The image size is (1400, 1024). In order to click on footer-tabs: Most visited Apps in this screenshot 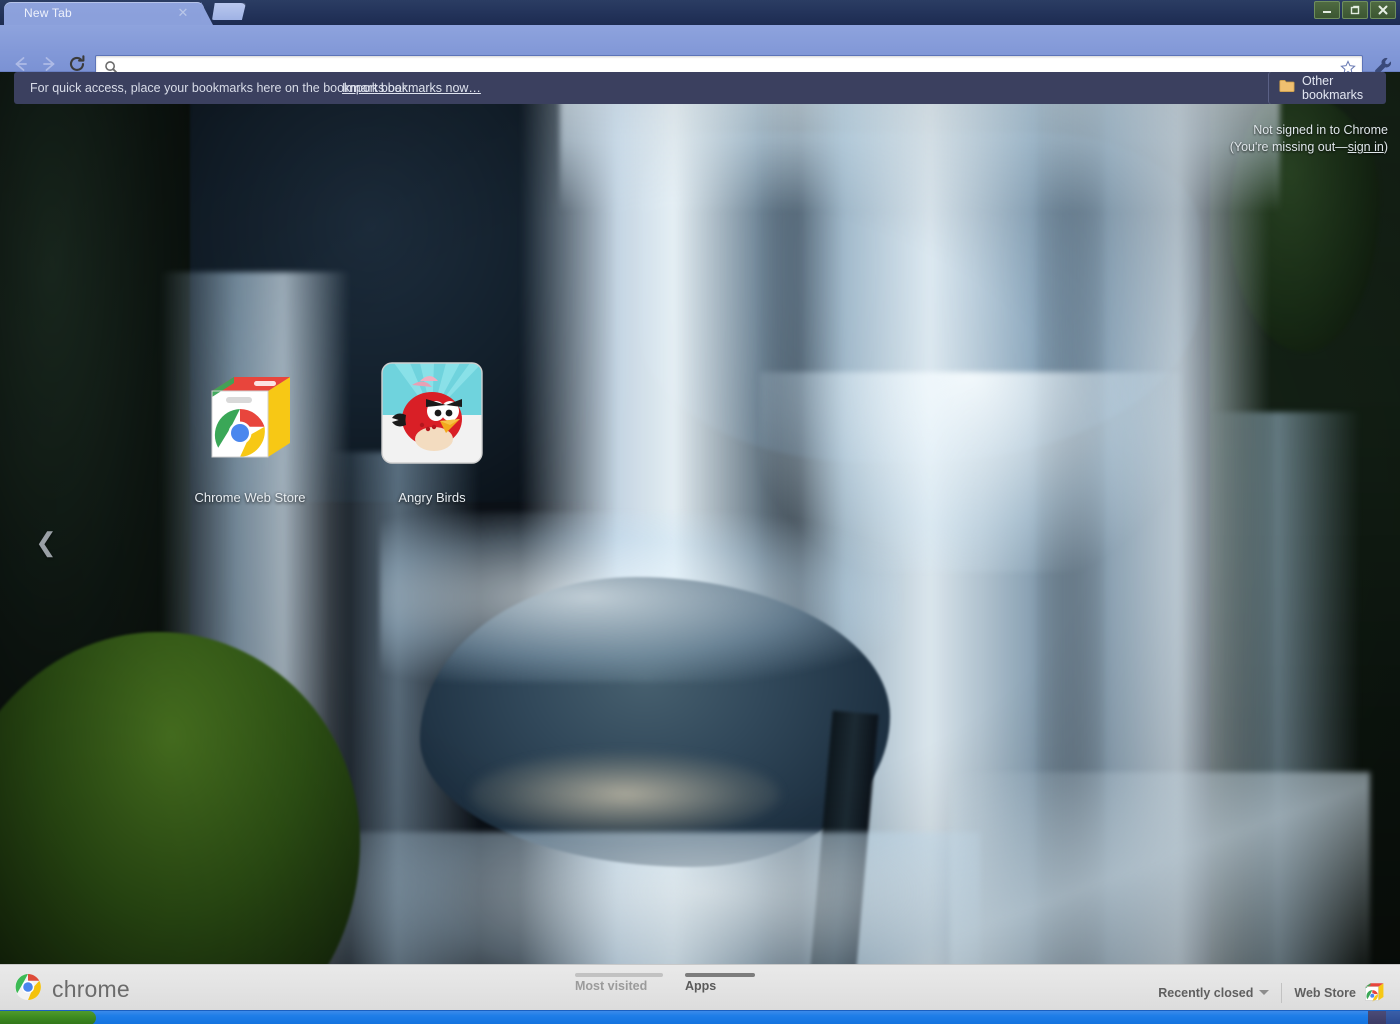, I will do `click(665, 979)`.